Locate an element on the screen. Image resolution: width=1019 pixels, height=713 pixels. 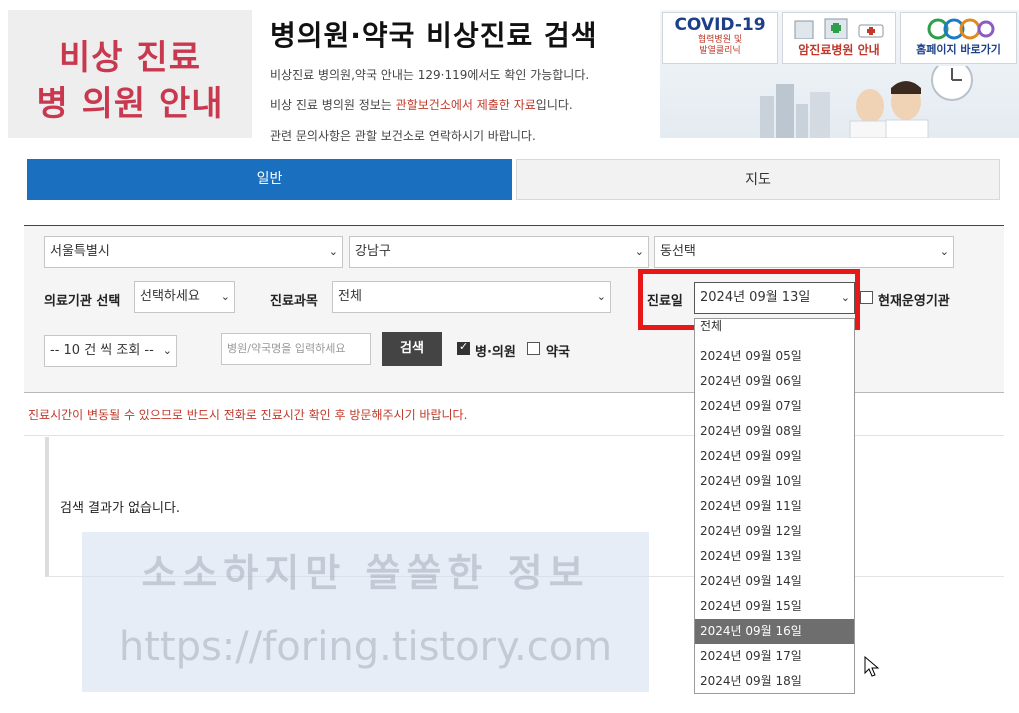
logo: 비상 진료 병 의원 안내 is located at coordinates (130, 74).